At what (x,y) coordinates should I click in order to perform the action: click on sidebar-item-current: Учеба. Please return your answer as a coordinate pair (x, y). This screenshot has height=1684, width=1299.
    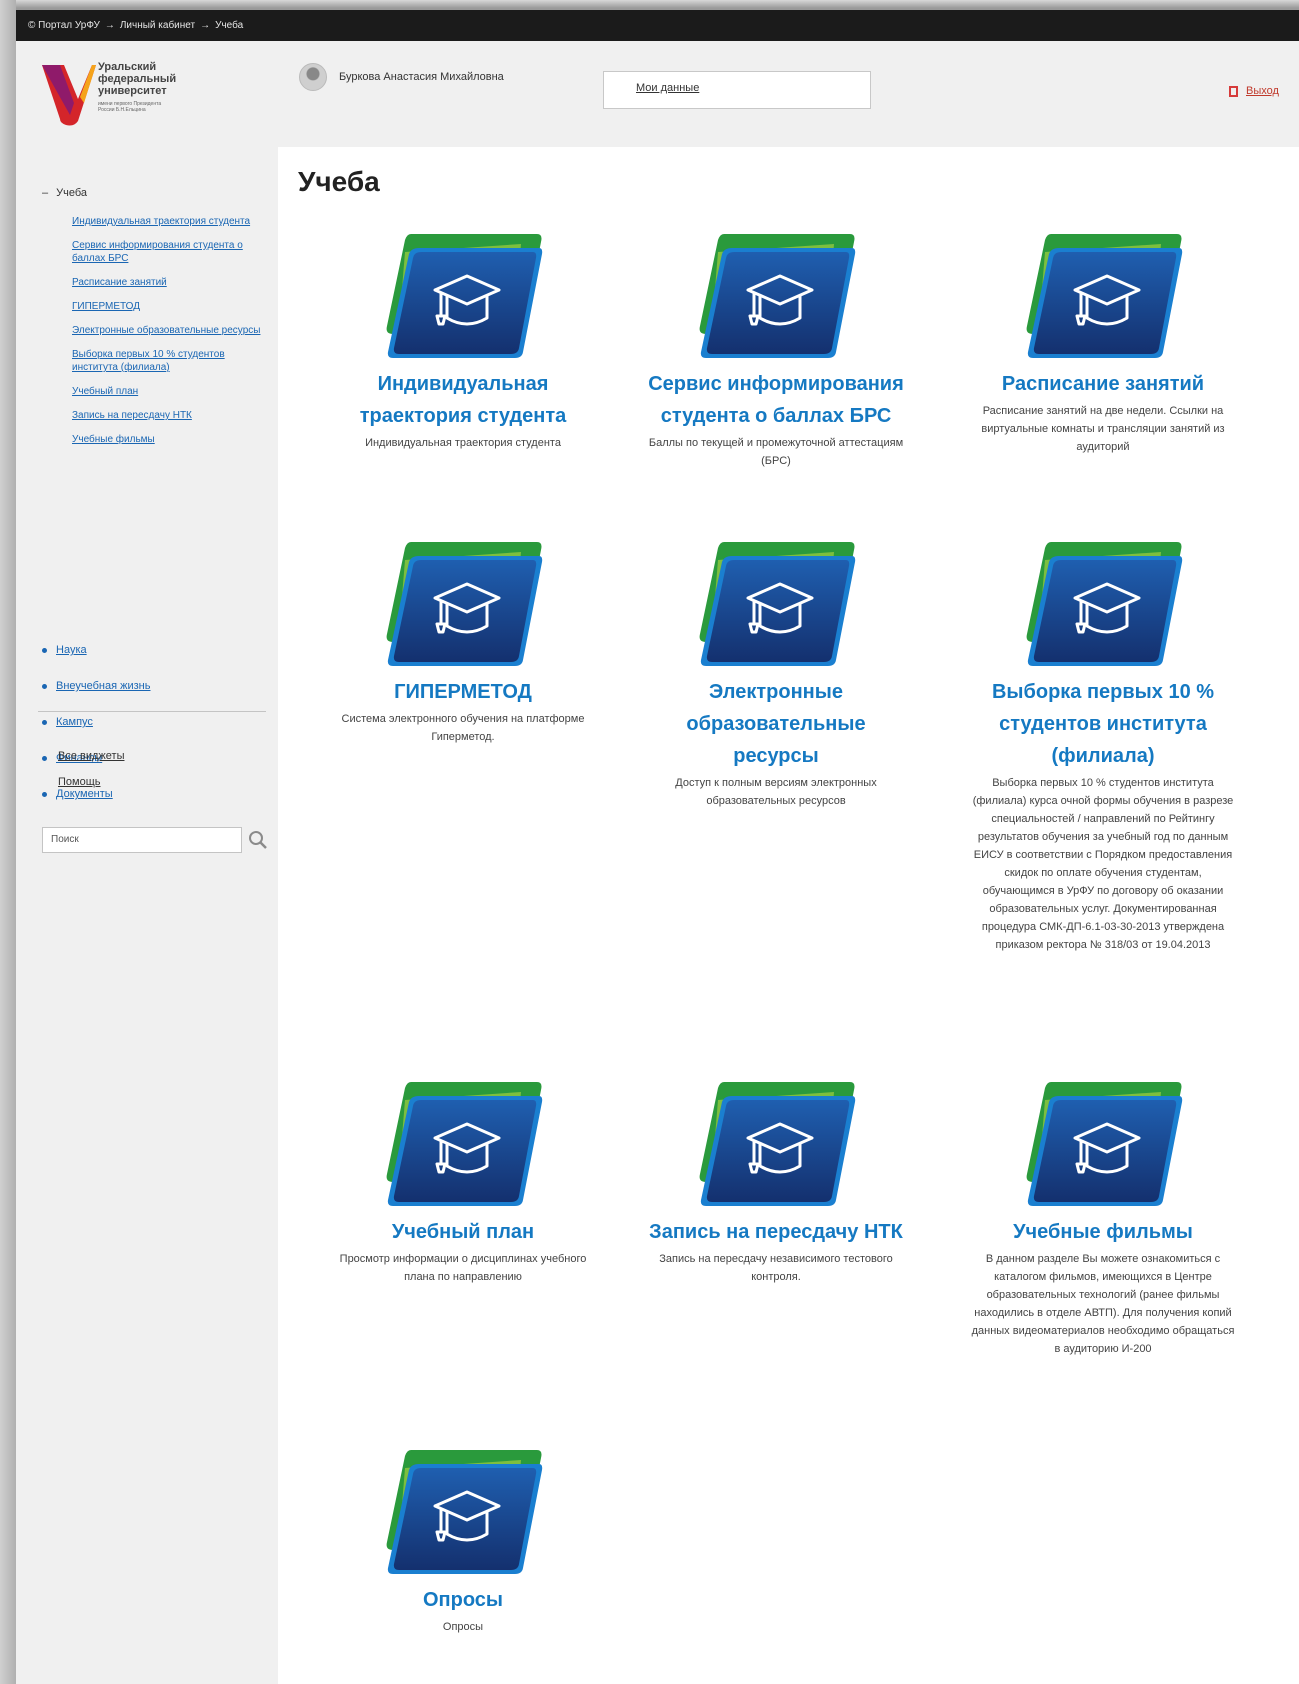
    Looking at the image, I should click on (64, 193).